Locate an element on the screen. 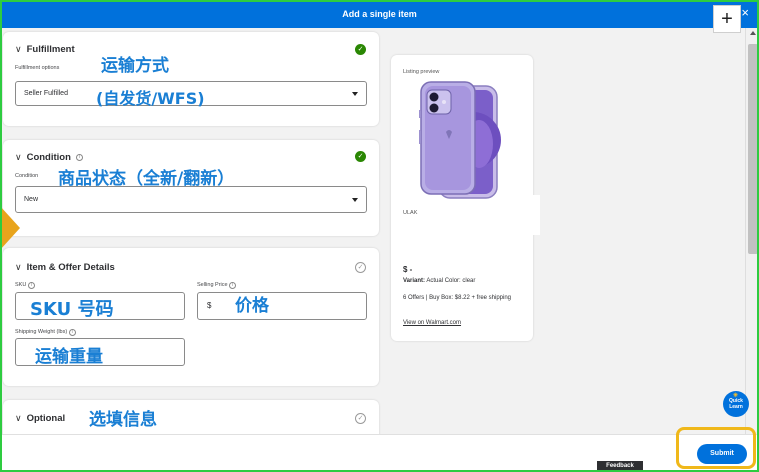 This screenshot has width=759, height=472. fulfillment-header: ∨ Fulfillment is located at coordinates (45, 49).